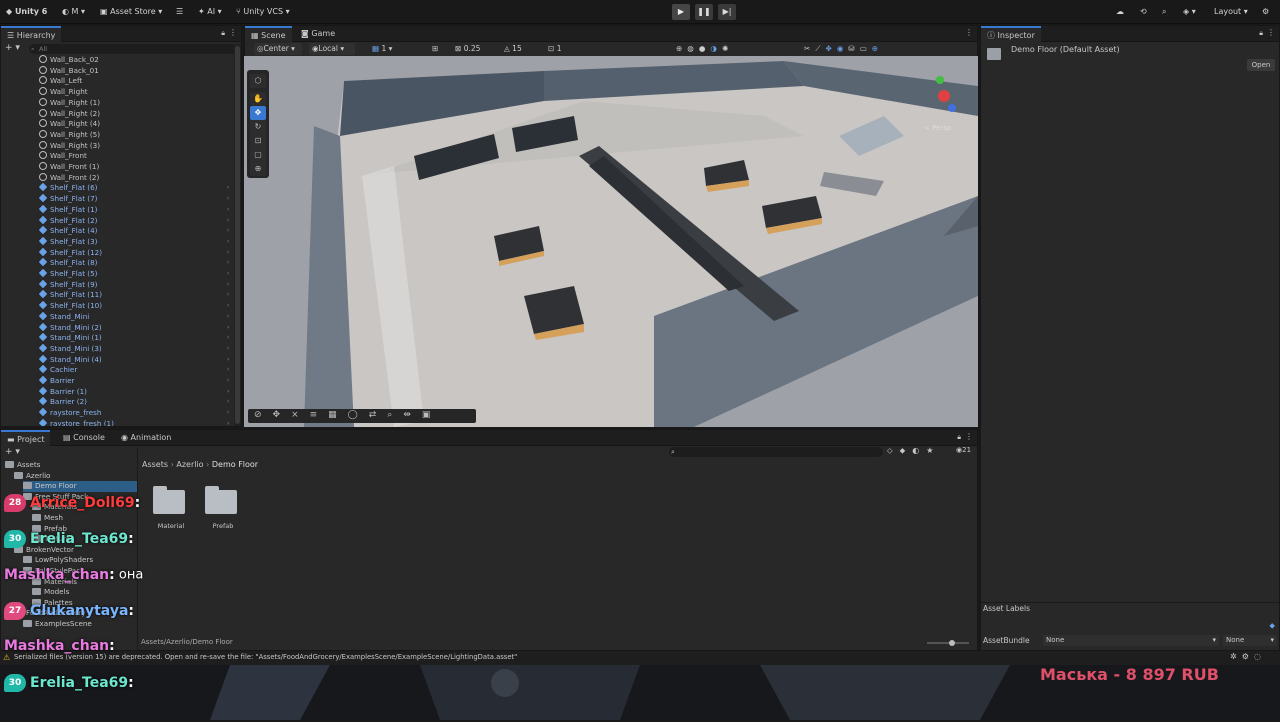 The width and height of the screenshot is (1280, 722). Describe the element at coordinates (179, 12) in the screenshot. I see `menu-icon: ☰` at that location.